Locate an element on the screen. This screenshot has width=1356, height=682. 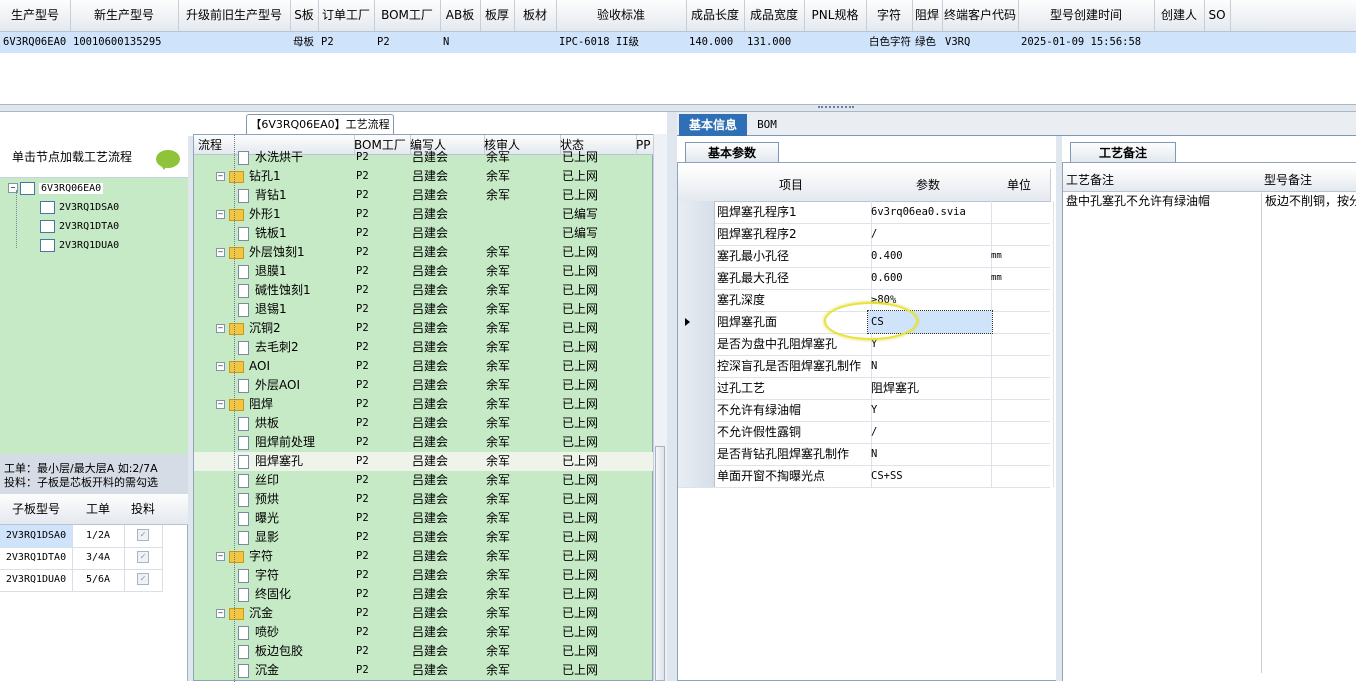
column-header: 阻焊 is located at coordinates (927, 15).